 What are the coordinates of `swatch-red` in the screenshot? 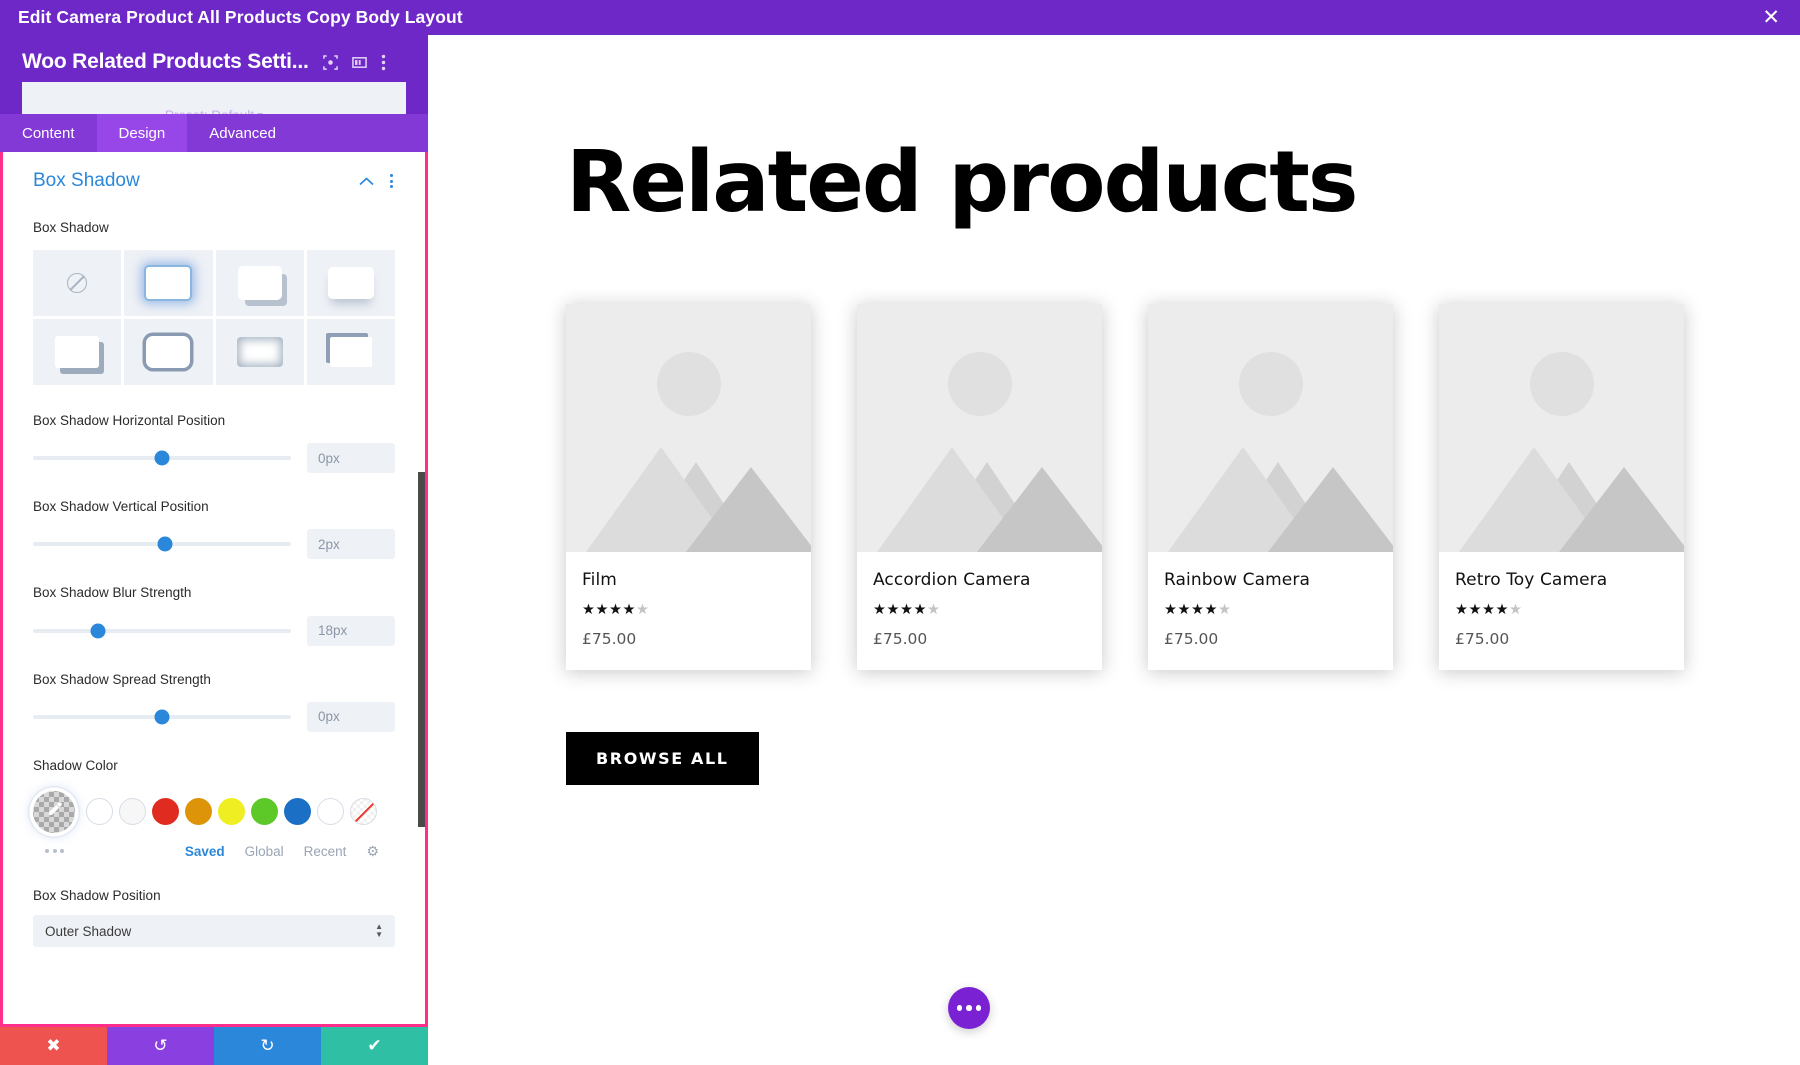 It's located at (165, 812).